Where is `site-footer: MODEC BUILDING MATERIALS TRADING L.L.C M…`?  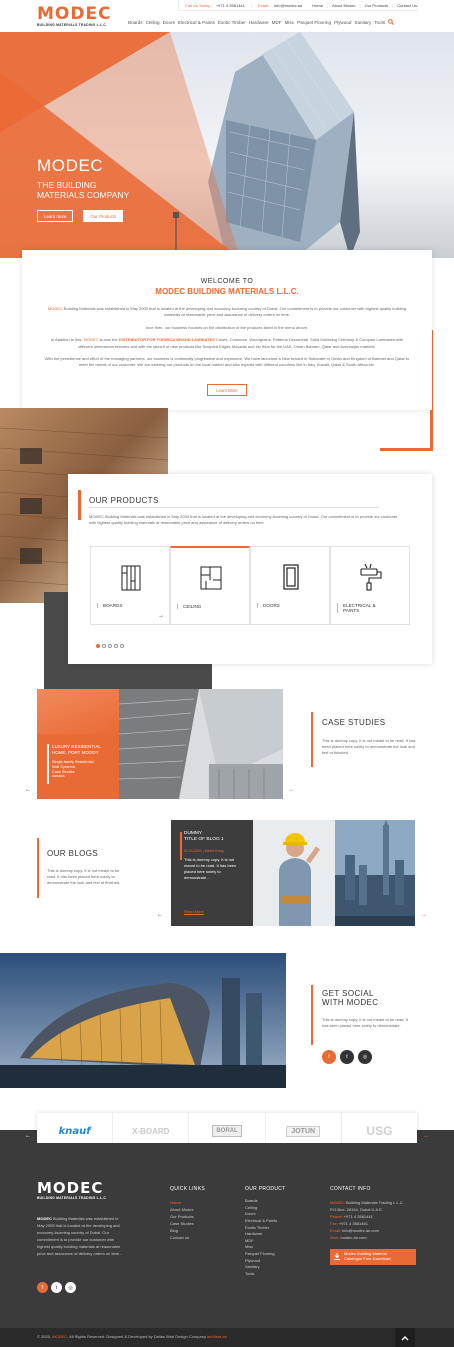 site-footer: MODEC BUILDING MATERIALS TRADING L.L.C M… is located at coordinates (227, 1235).